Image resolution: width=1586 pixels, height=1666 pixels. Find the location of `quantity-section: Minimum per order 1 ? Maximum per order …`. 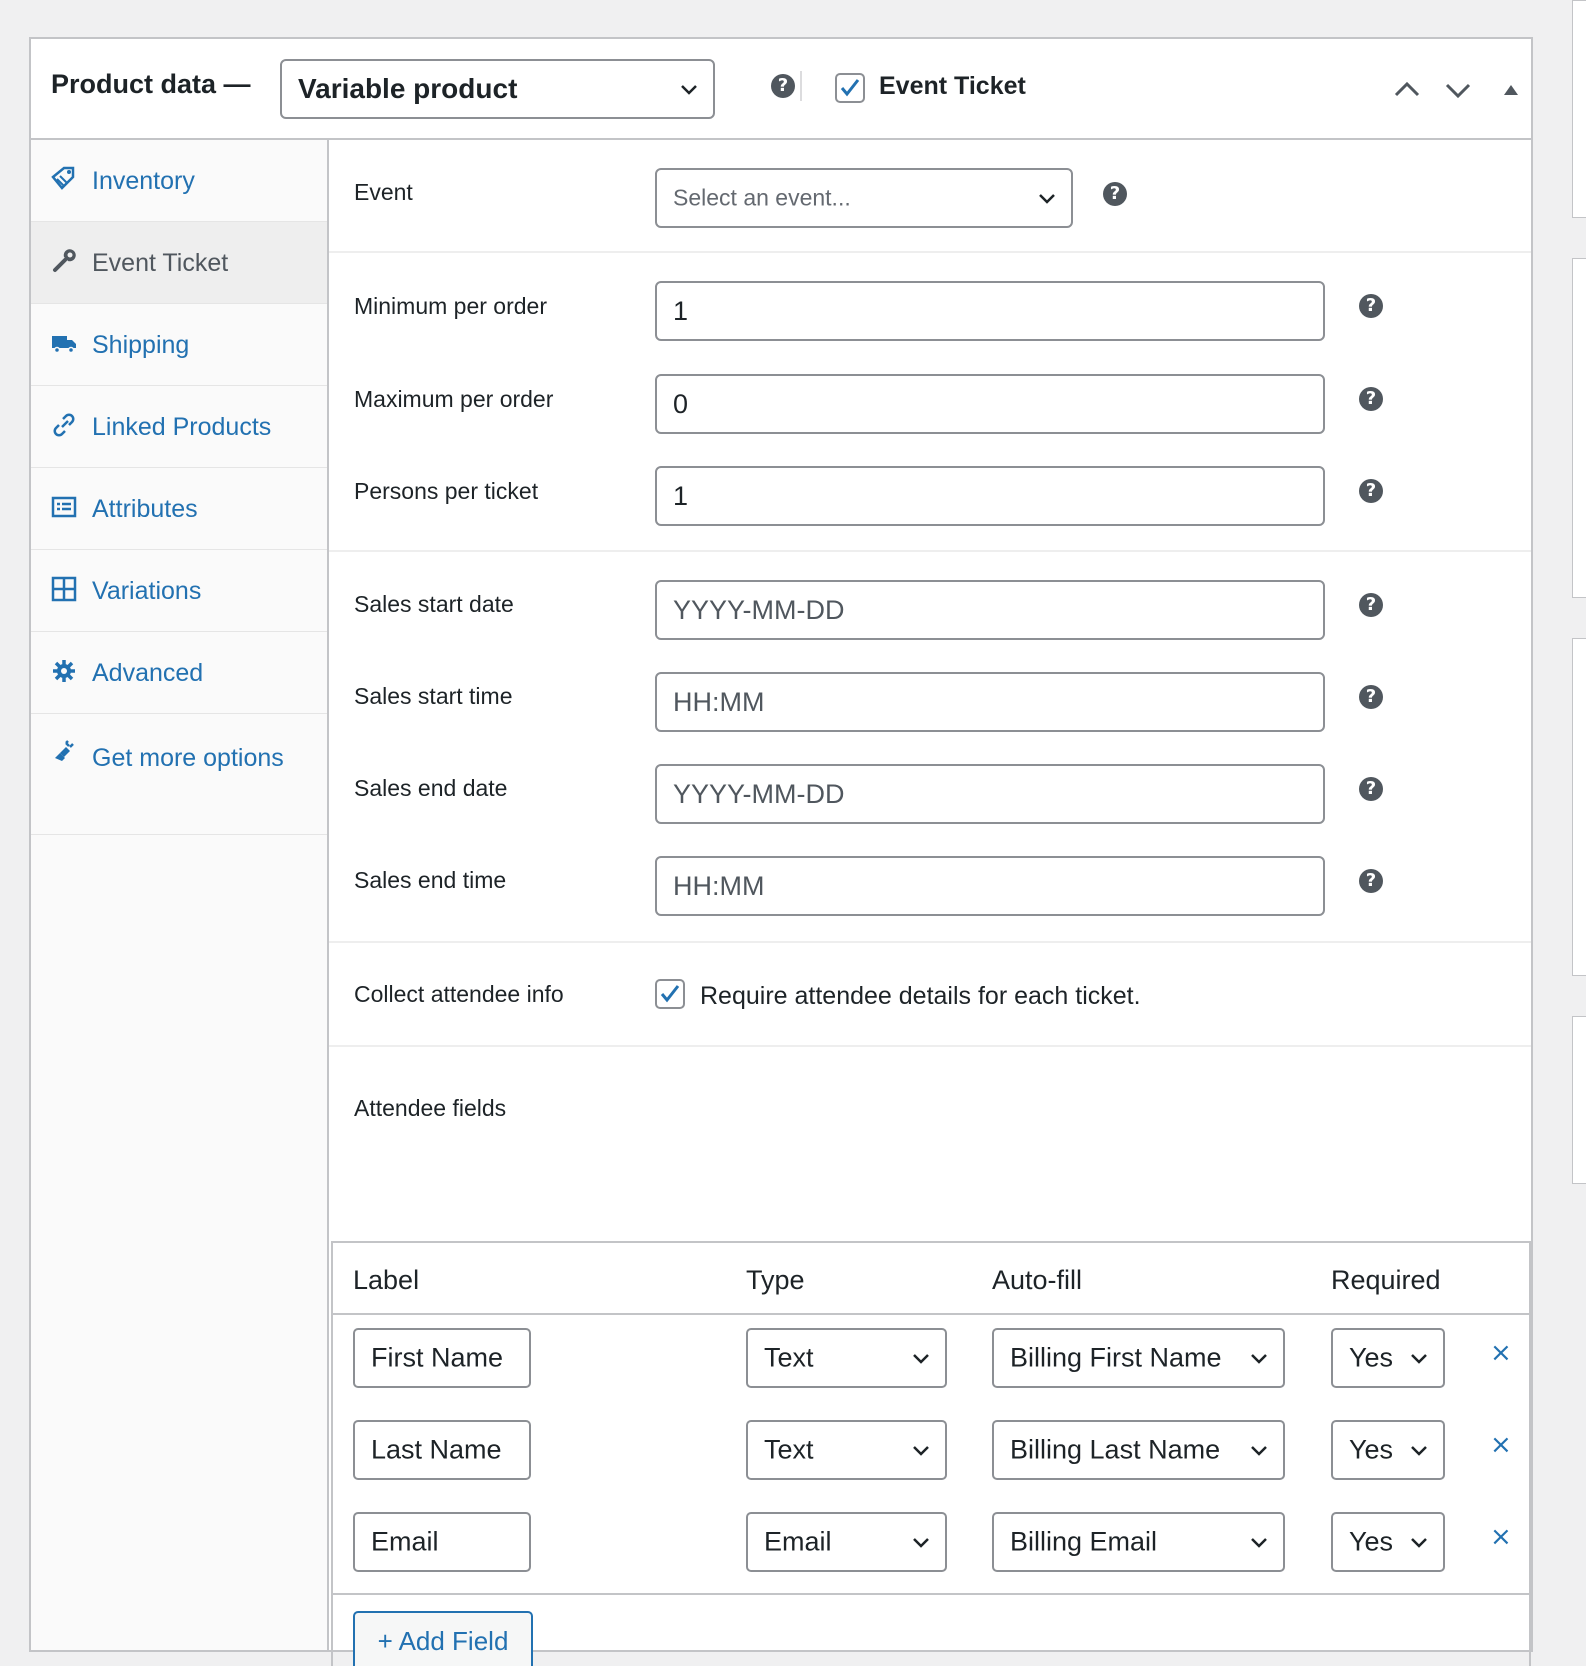

quantity-section: Minimum per order 1 ? Maximum per order … is located at coordinates (930, 402).